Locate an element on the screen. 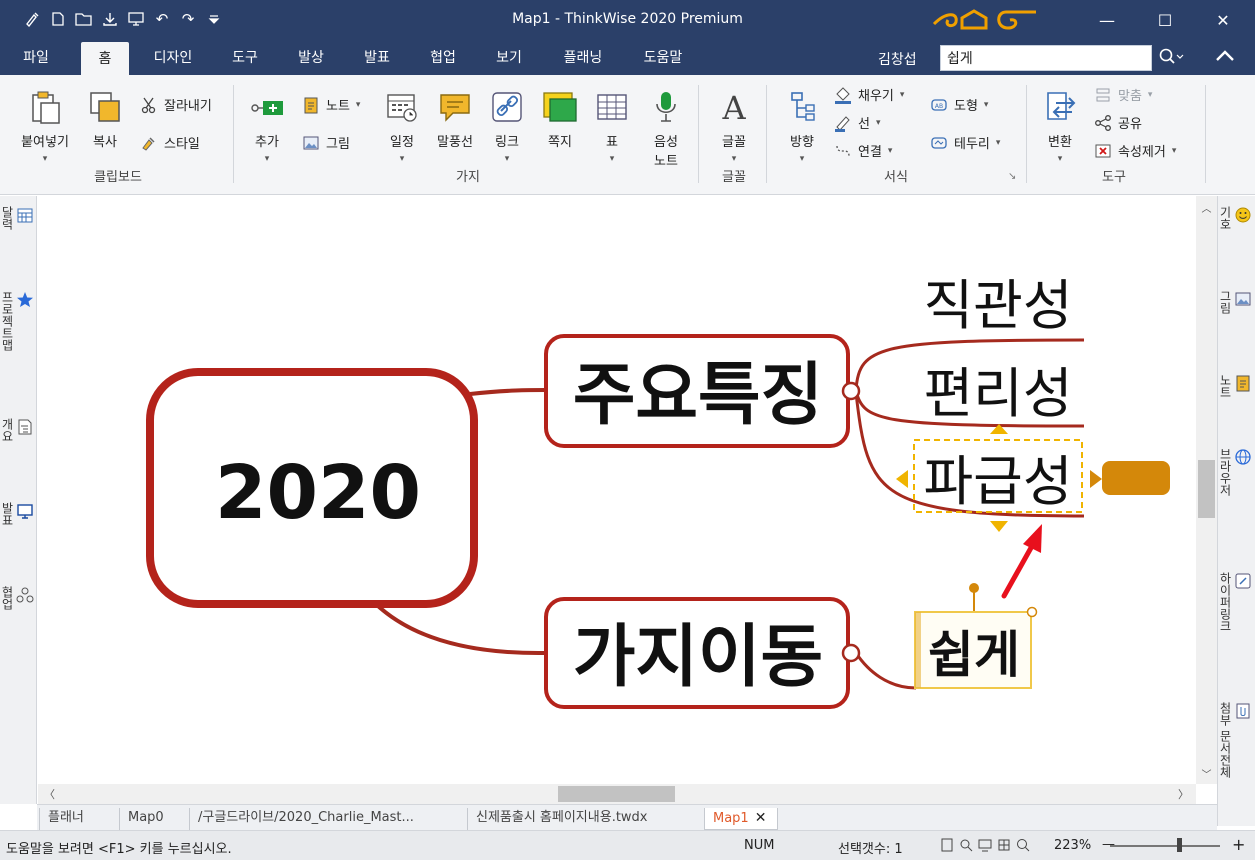  customize-icon is located at coordinates (214, 19).